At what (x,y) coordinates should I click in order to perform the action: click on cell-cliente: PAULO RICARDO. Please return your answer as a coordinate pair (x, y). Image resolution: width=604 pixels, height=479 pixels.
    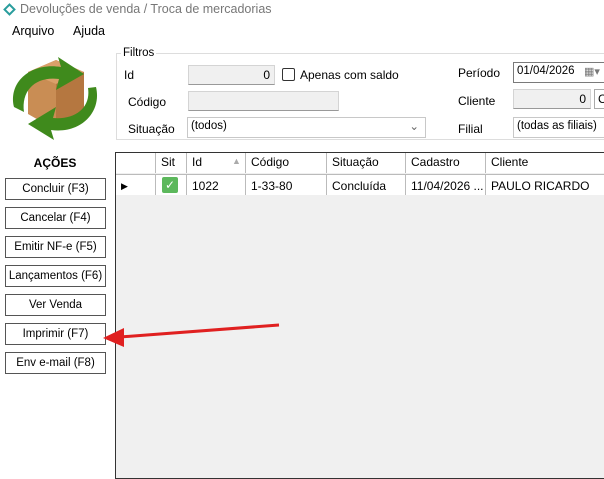
    Looking at the image, I should click on (545, 184).